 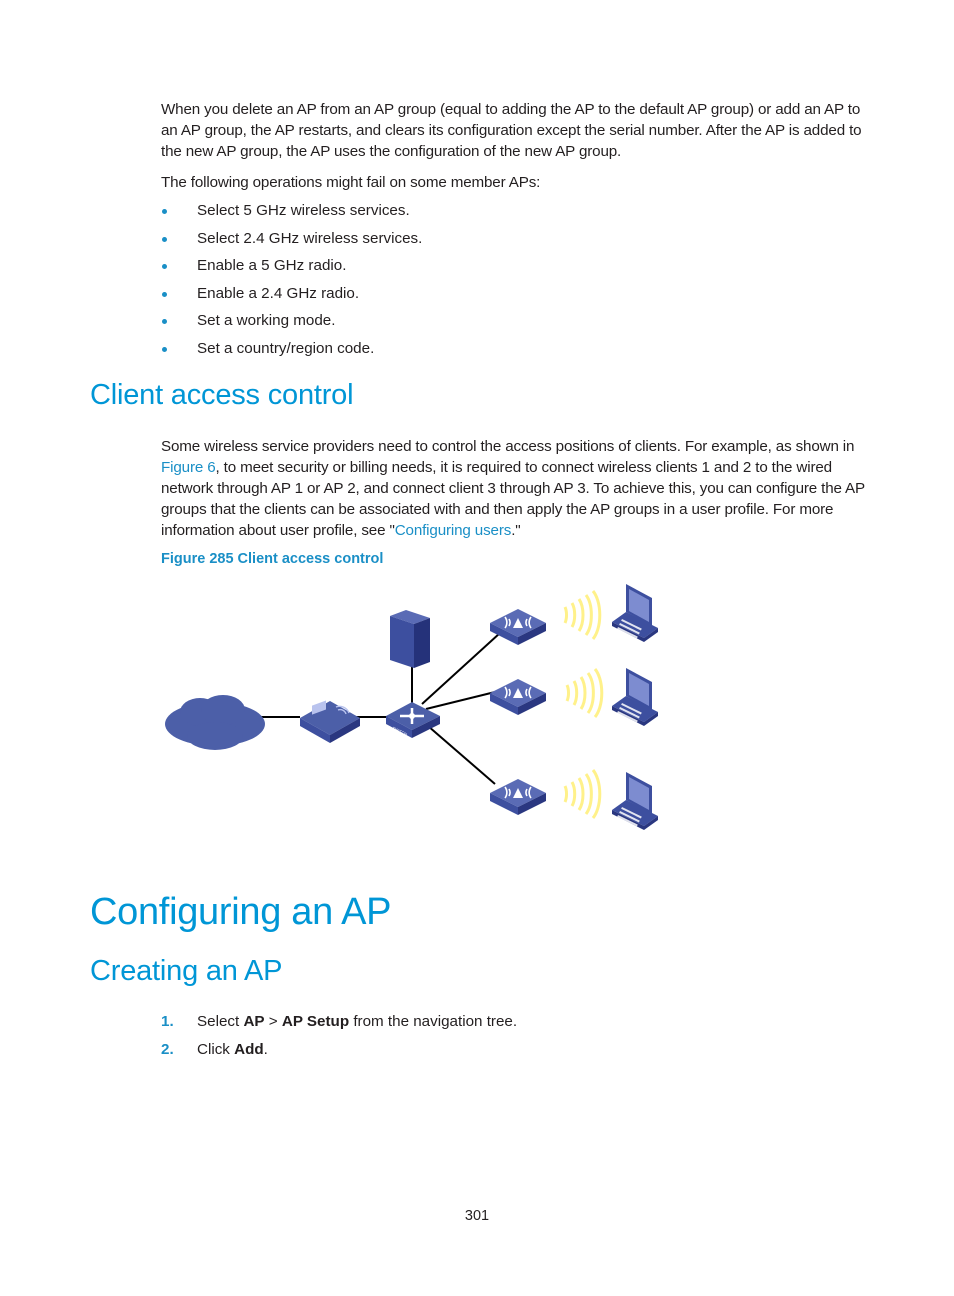 What do you see at coordinates (291, 297) in the screenshot?
I see `list-item: Enable a 2.4 GHz radio.` at bounding box center [291, 297].